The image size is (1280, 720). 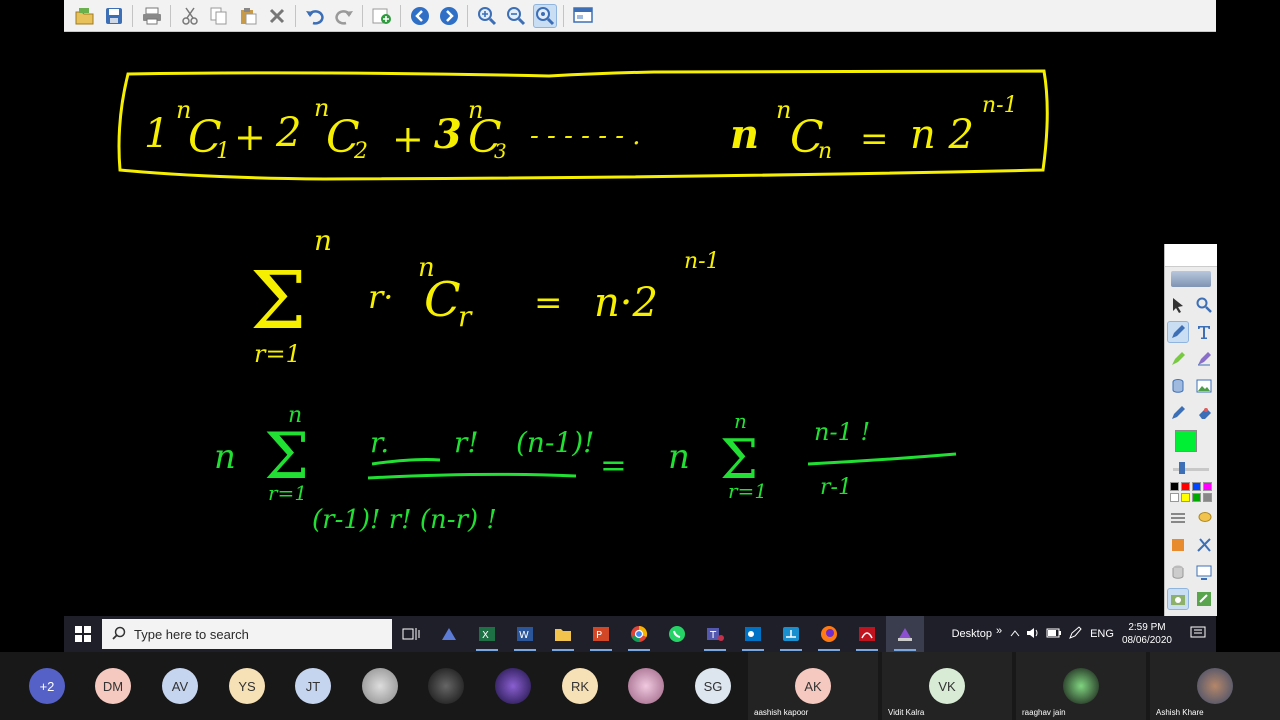 What do you see at coordinates (85, 16) in the screenshot?
I see `open-icon` at bounding box center [85, 16].